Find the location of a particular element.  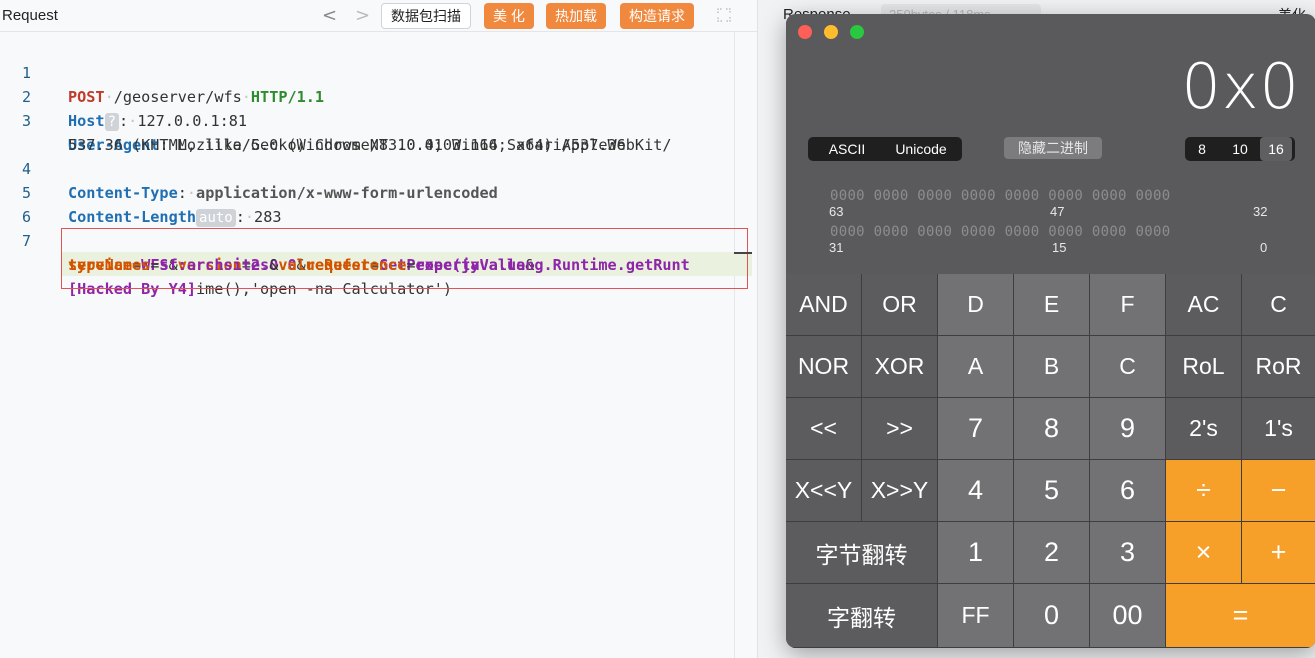

bits-high: 0000 0000 0000 0000 0000 0000 0000 0000 is located at coordinates (1000, 196).